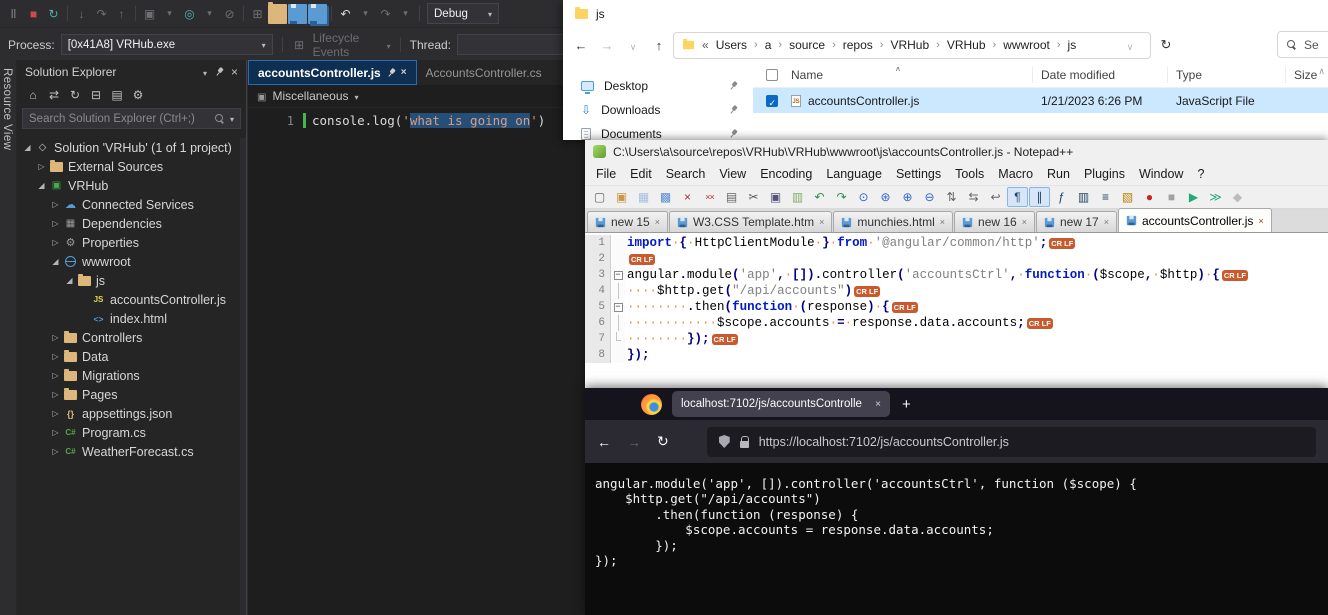 This screenshot has height=615, width=1328. Describe the element at coordinates (8, 337) in the screenshot. I see `resource-view-tab: Resource View` at that location.